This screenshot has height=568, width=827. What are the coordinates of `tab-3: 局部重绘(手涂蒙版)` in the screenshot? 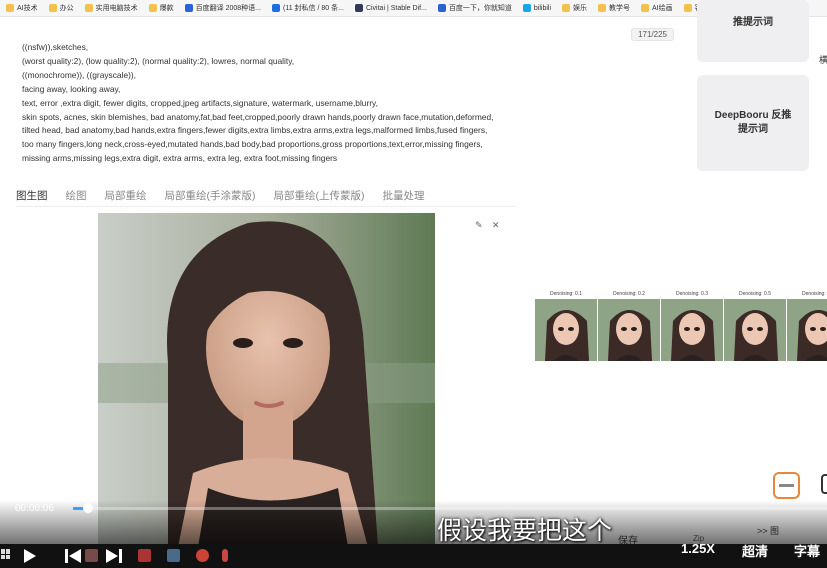 It's located at (210, 196).